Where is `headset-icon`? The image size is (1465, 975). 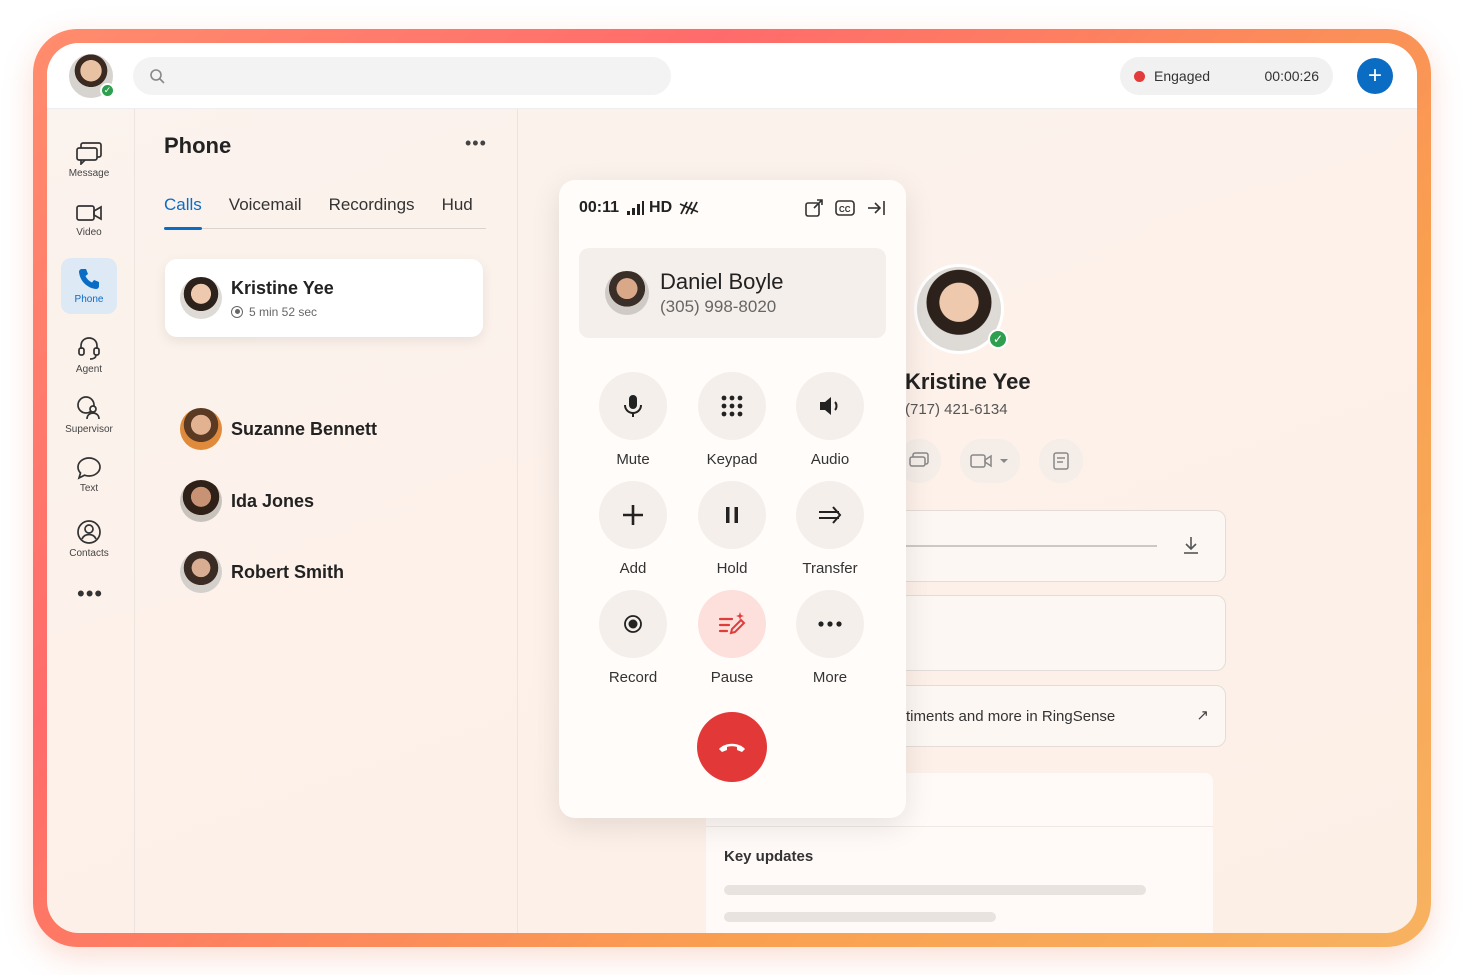 headset-icon is located at coordinates (89, 348).